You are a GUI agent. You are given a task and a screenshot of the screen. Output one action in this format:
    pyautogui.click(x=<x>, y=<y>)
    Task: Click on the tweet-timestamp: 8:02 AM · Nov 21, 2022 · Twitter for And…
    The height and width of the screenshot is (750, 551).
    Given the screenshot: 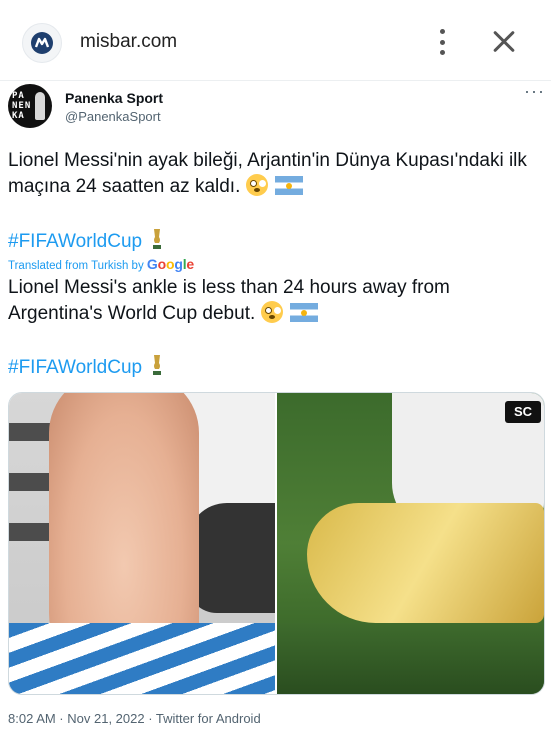 What is the action you would take?
    pyautogui.click(x=134, y=718)
    